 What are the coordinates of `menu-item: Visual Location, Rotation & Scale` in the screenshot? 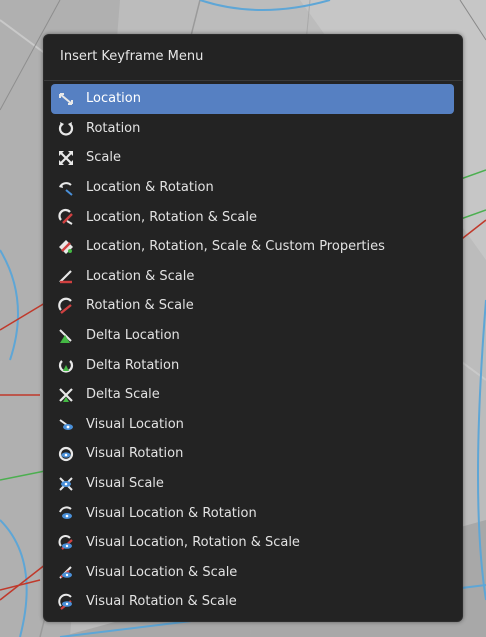 It's located at (252, 543).